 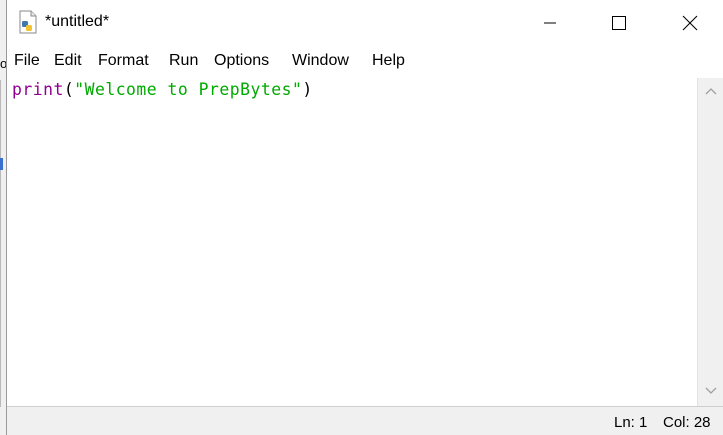 What do you see at coordinates (388, 61) in the screenshot?
I see `menu-help: Help` at bounding box center [388, 61].